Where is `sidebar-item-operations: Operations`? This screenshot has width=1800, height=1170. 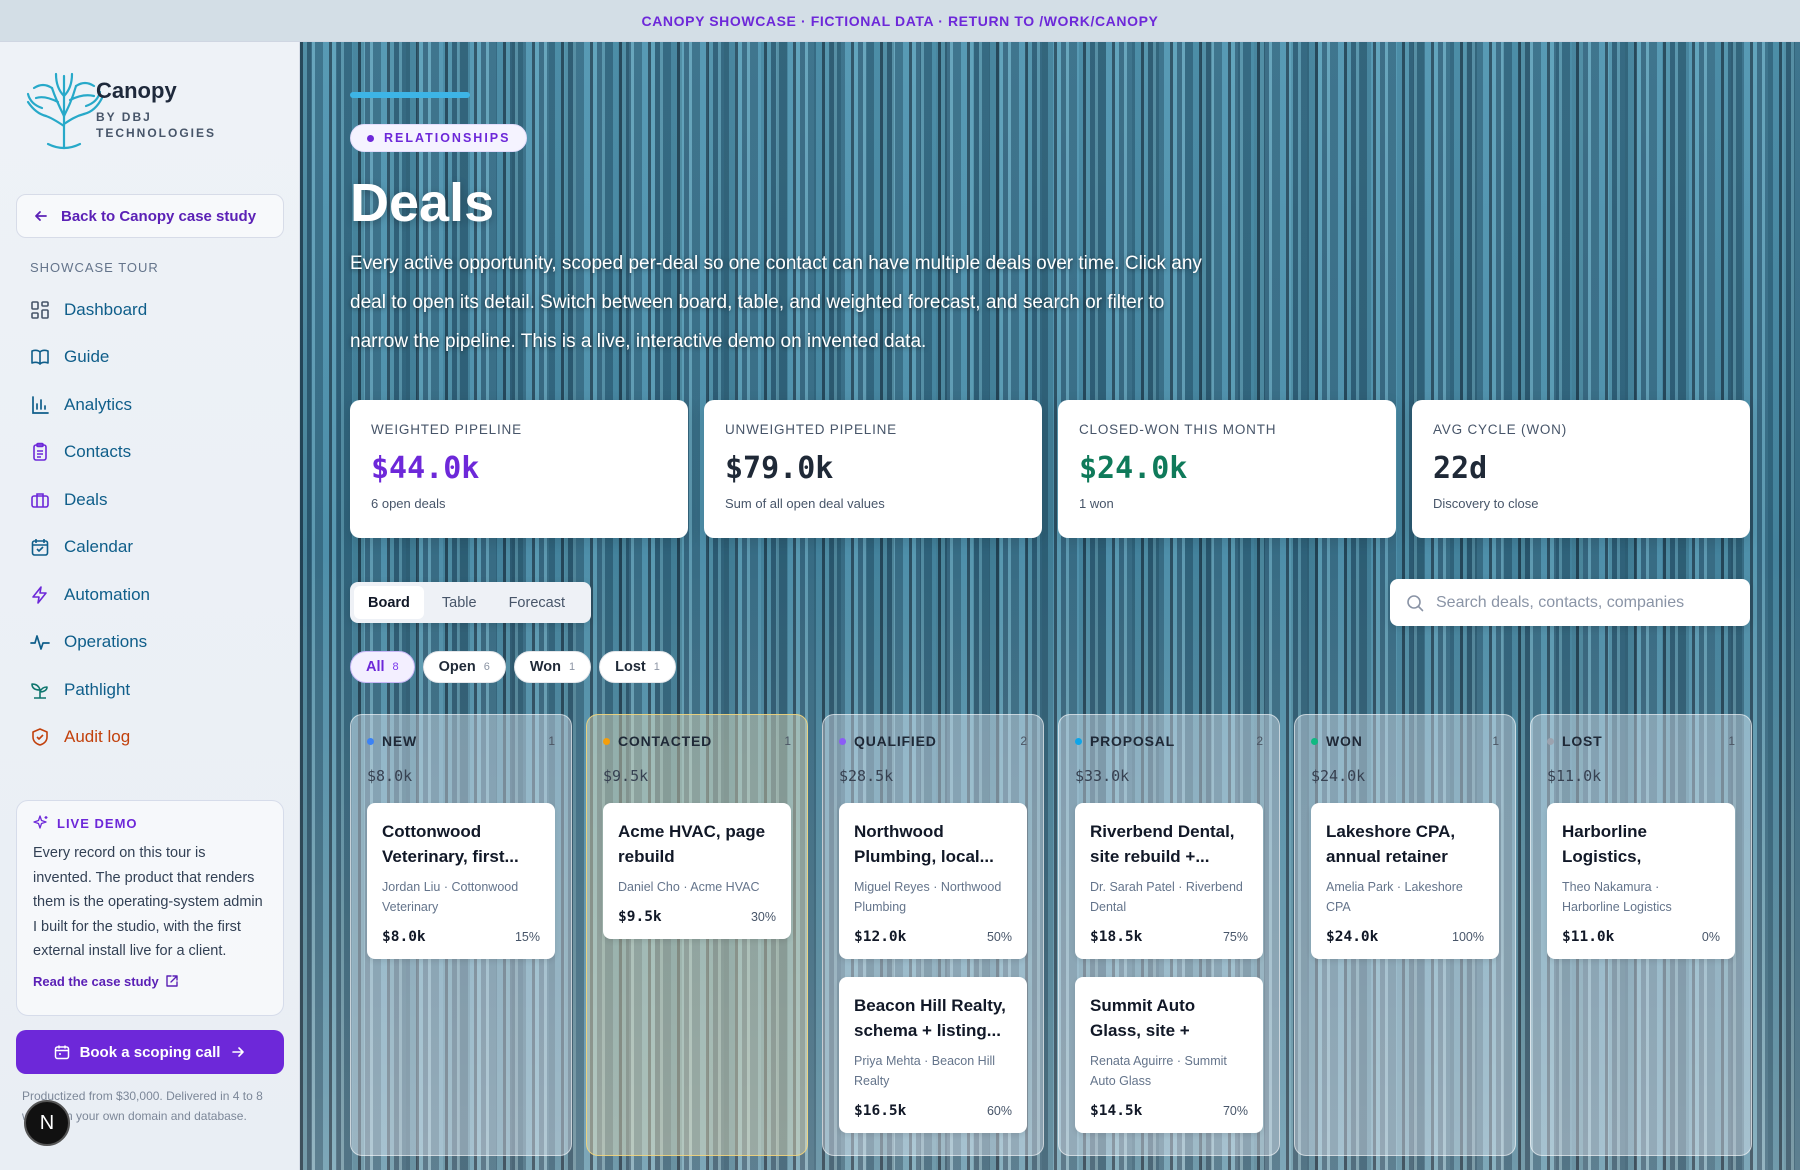
sidebar-item-operations: Operations is located at coordinates (151, 643).